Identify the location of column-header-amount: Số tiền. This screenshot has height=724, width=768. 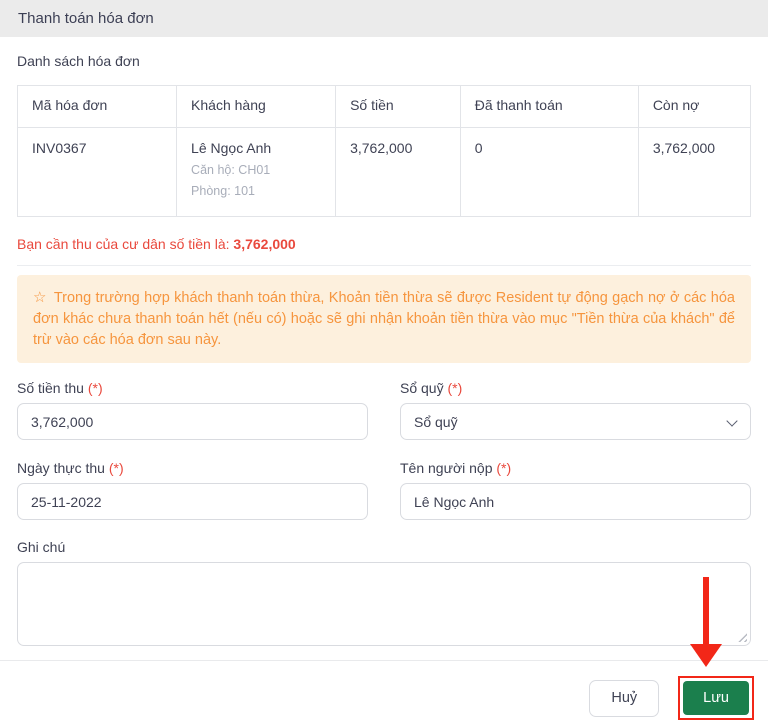
(398, 106).